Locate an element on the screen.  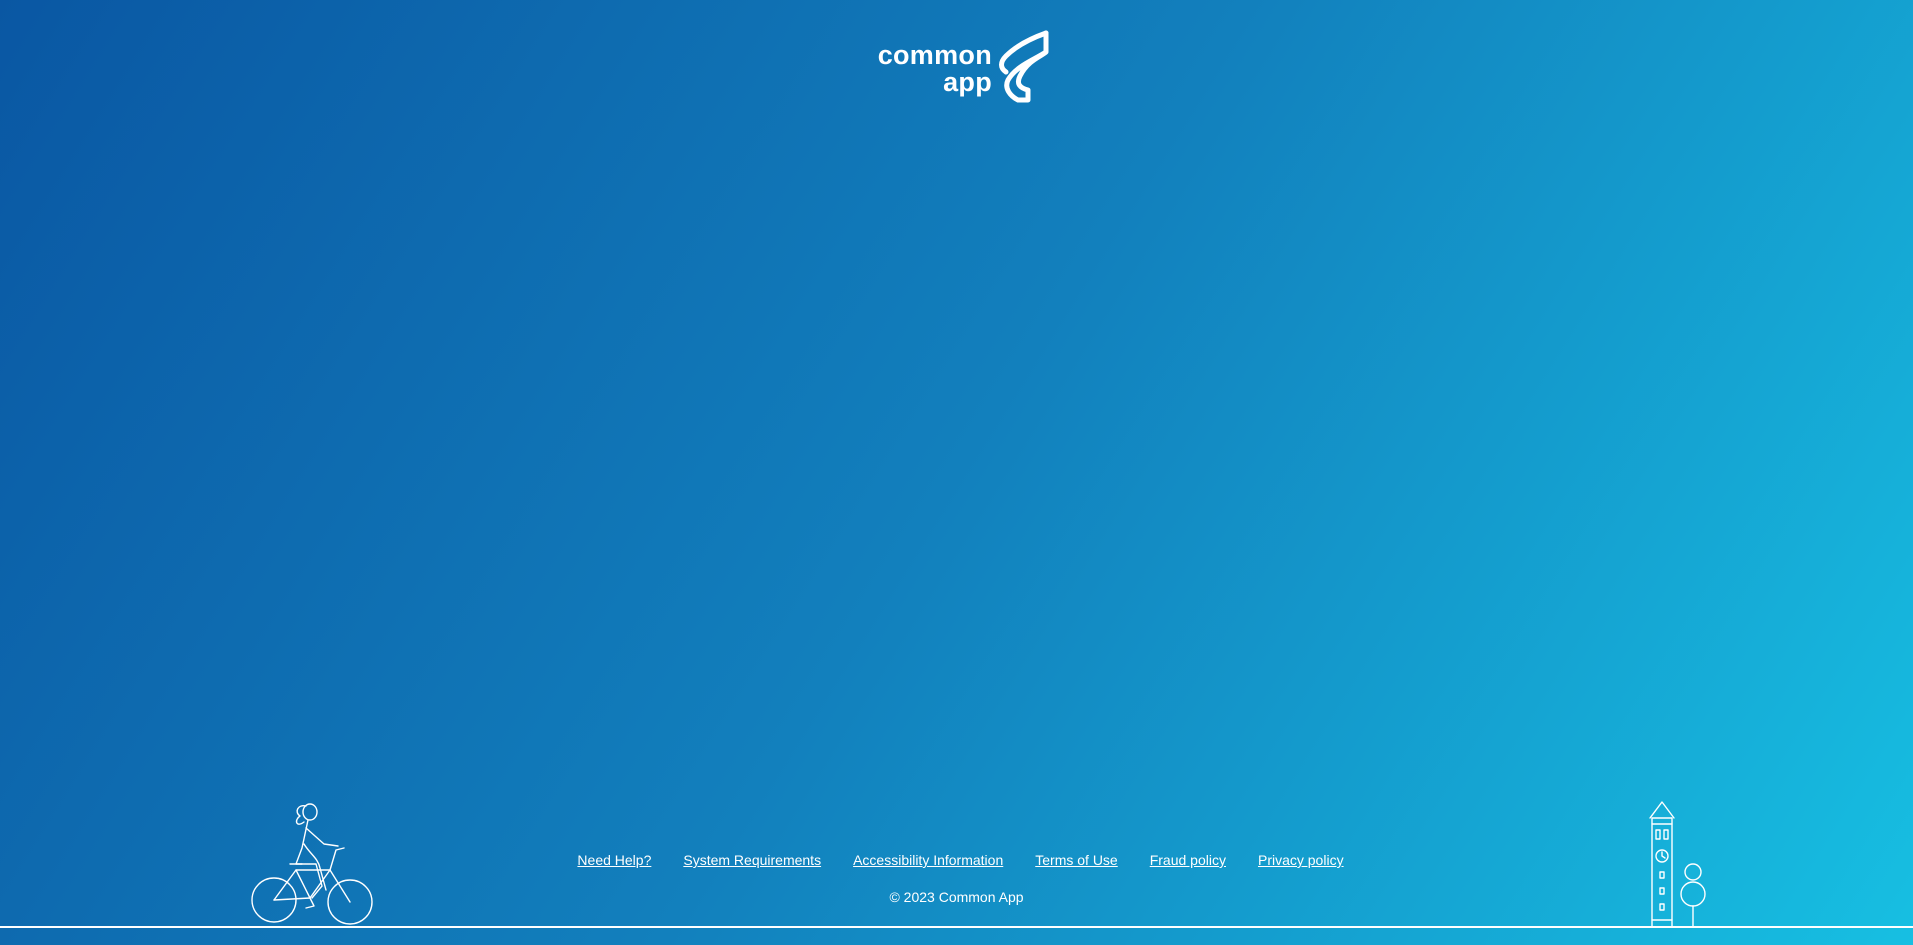
logo-wordmark-line2: app is located at coordinates (967, 82).